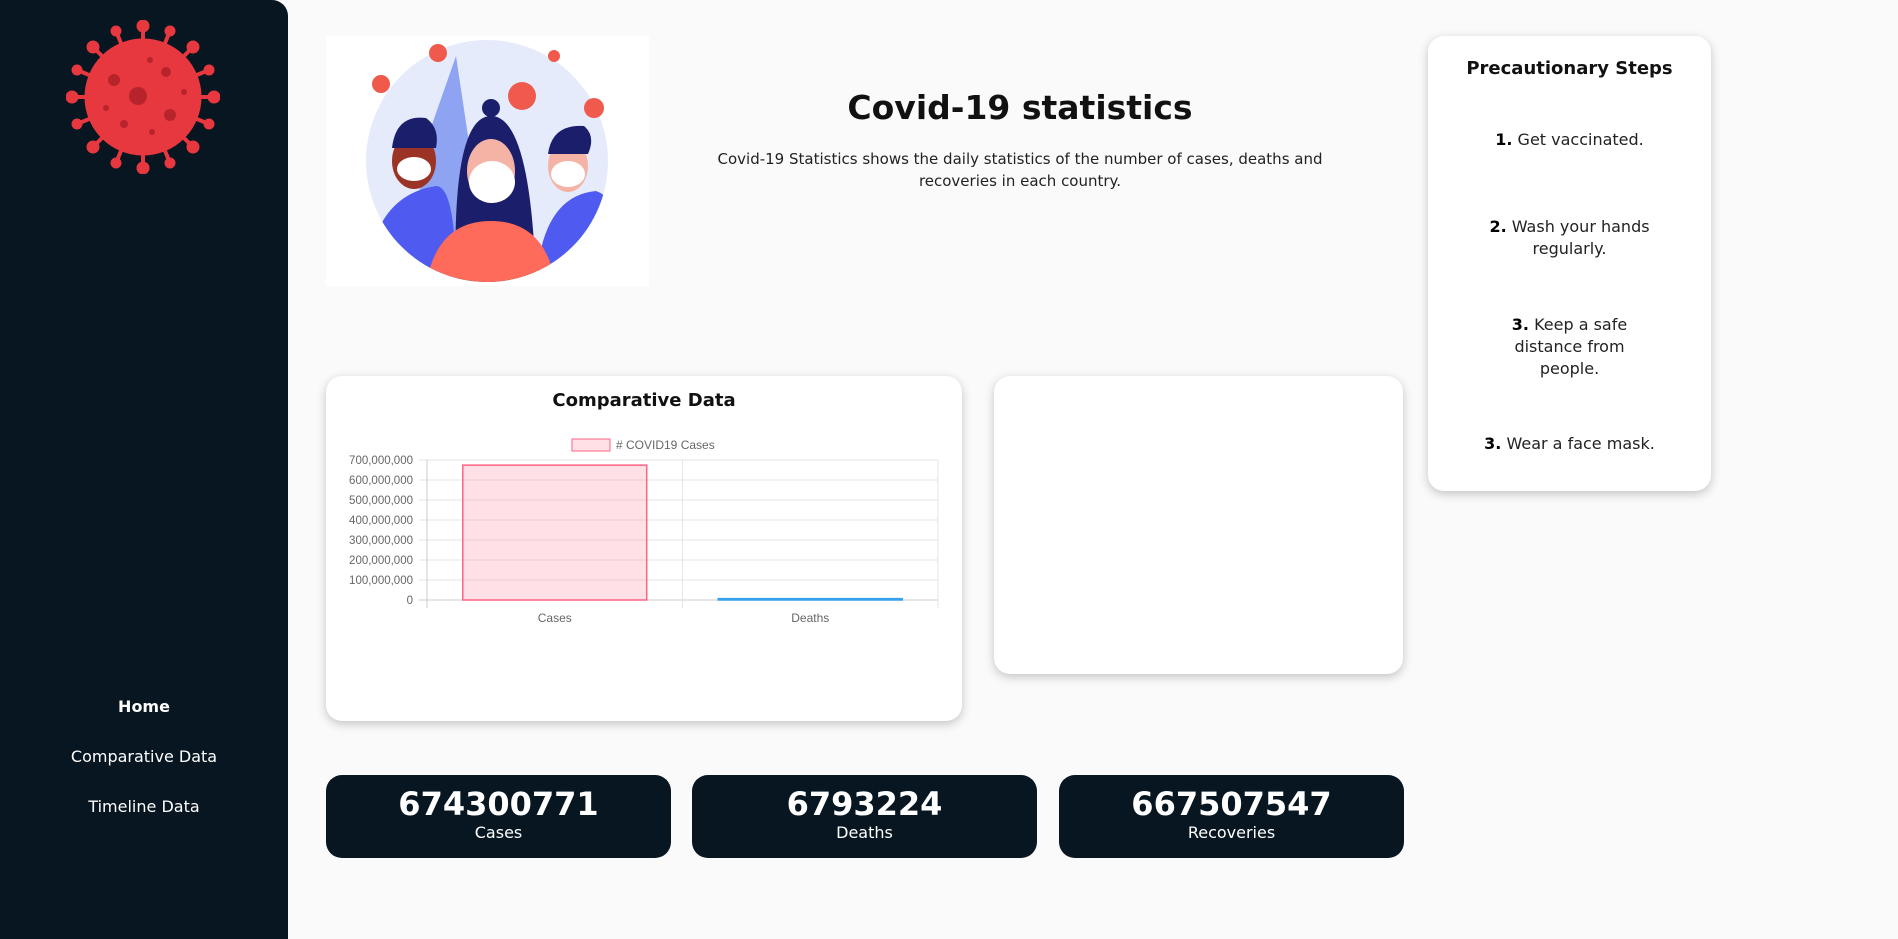 The height and width of the screenshot is (939, 1898). Describe the element at coordinates (810, 599) in the screenshot. I see `bar-deaths` at that location.